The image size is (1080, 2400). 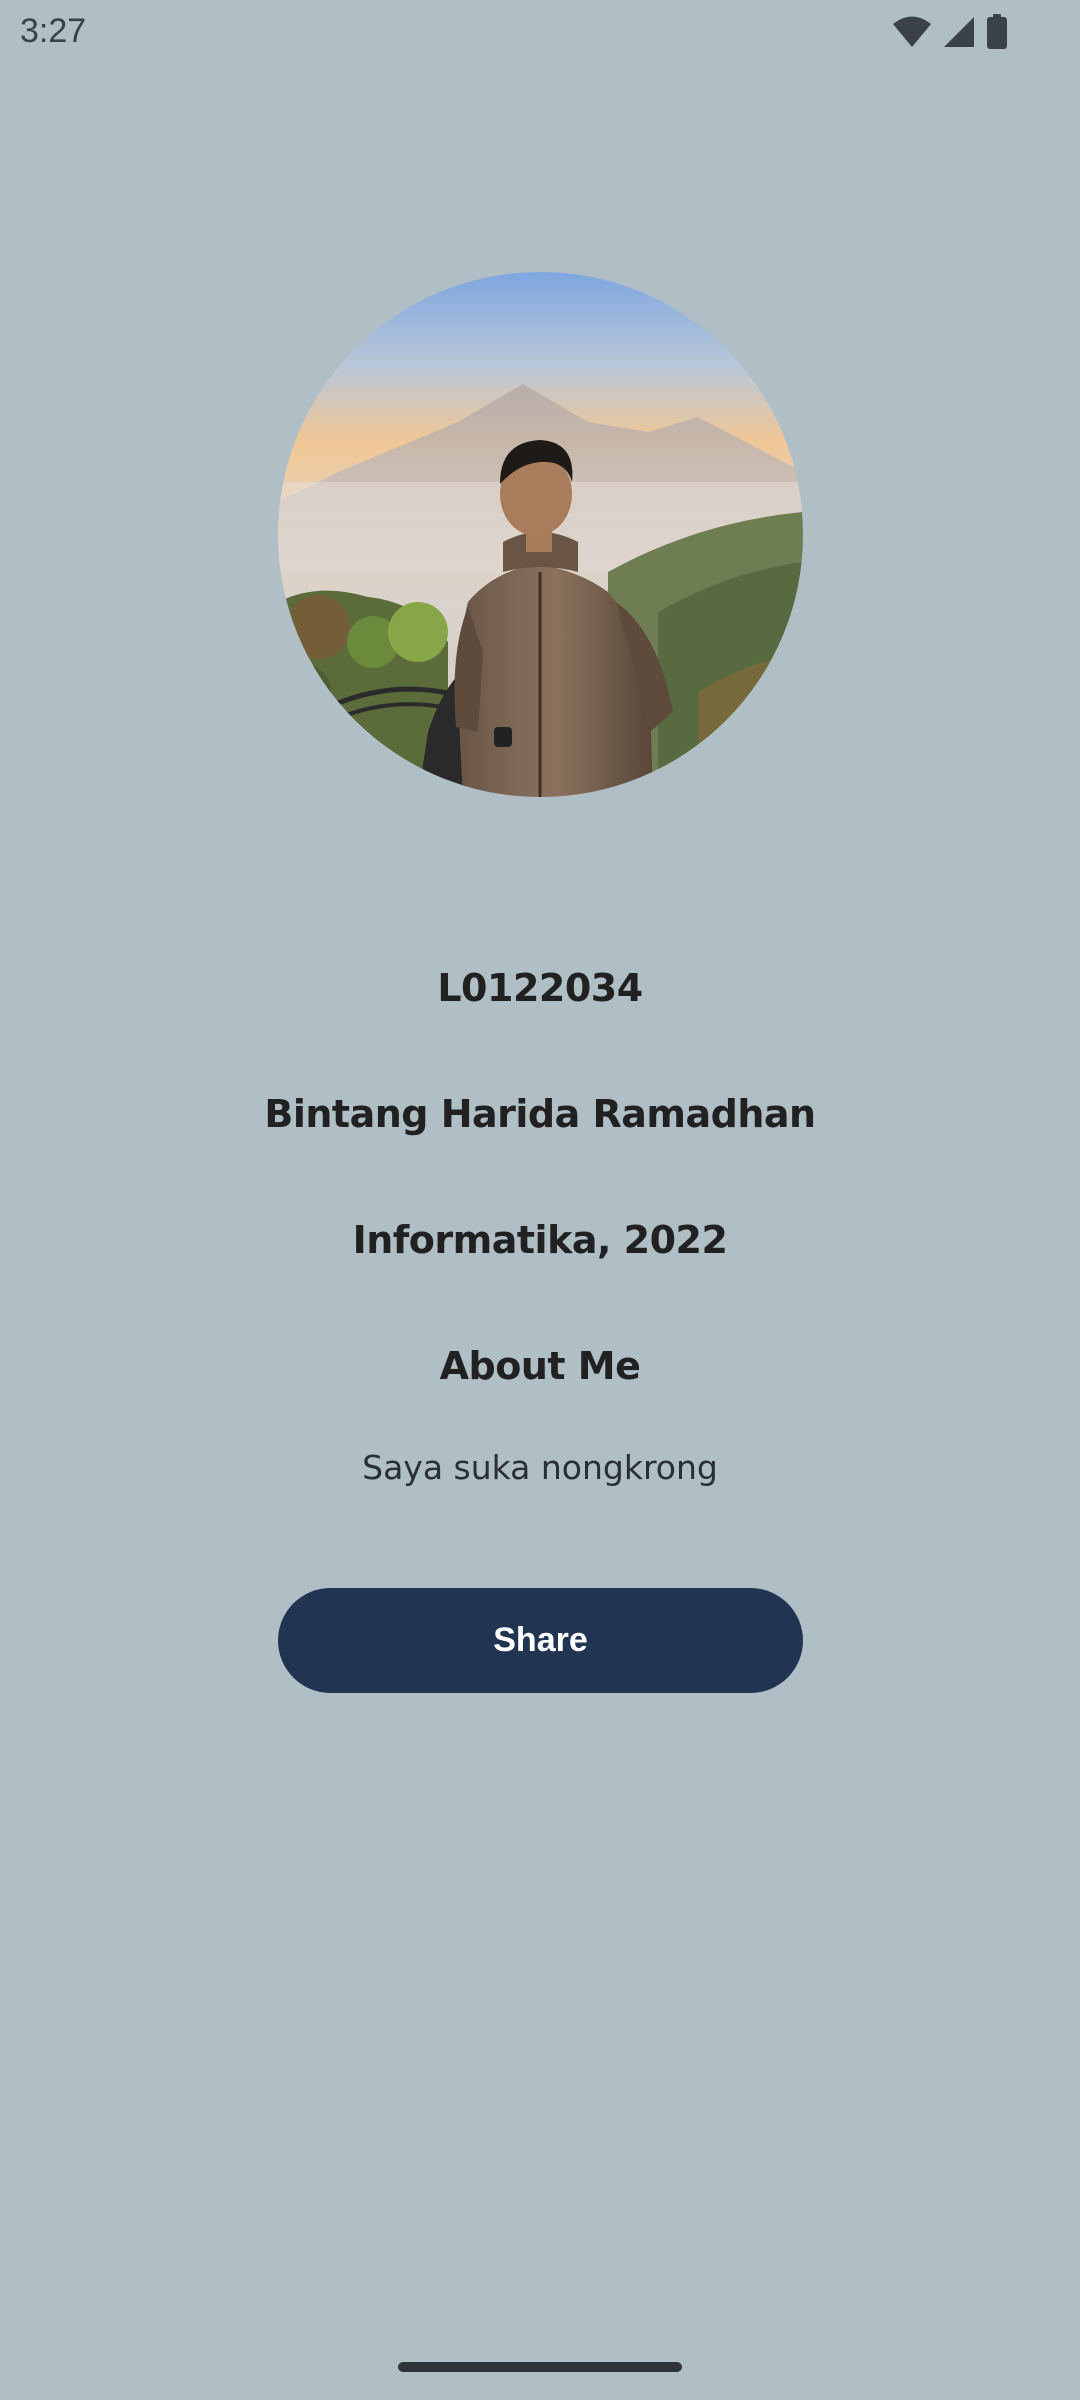 I want to click on student-name: Bintang Harida Ramadhan, so click(x=540, y=1114).